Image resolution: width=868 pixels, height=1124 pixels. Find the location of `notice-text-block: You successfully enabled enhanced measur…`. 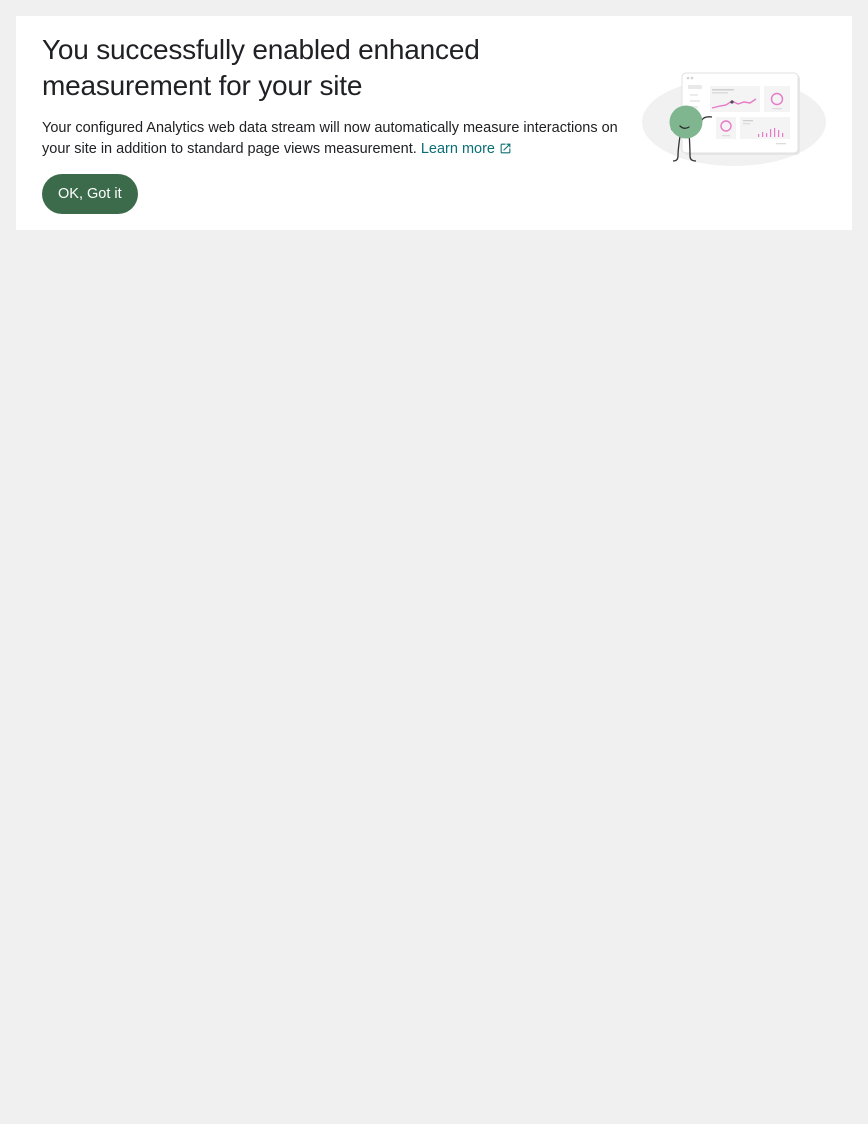

notice-text-block: You successfully enabled enhanced measur… is located at coordinates (337, 96).